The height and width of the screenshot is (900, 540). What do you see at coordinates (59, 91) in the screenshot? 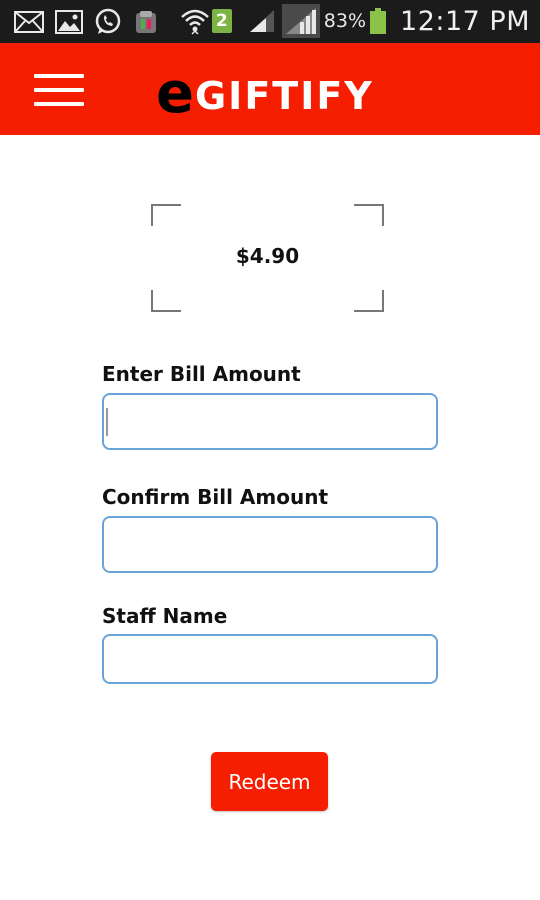
I see `menu-icon` at bounding box center [59, 91].